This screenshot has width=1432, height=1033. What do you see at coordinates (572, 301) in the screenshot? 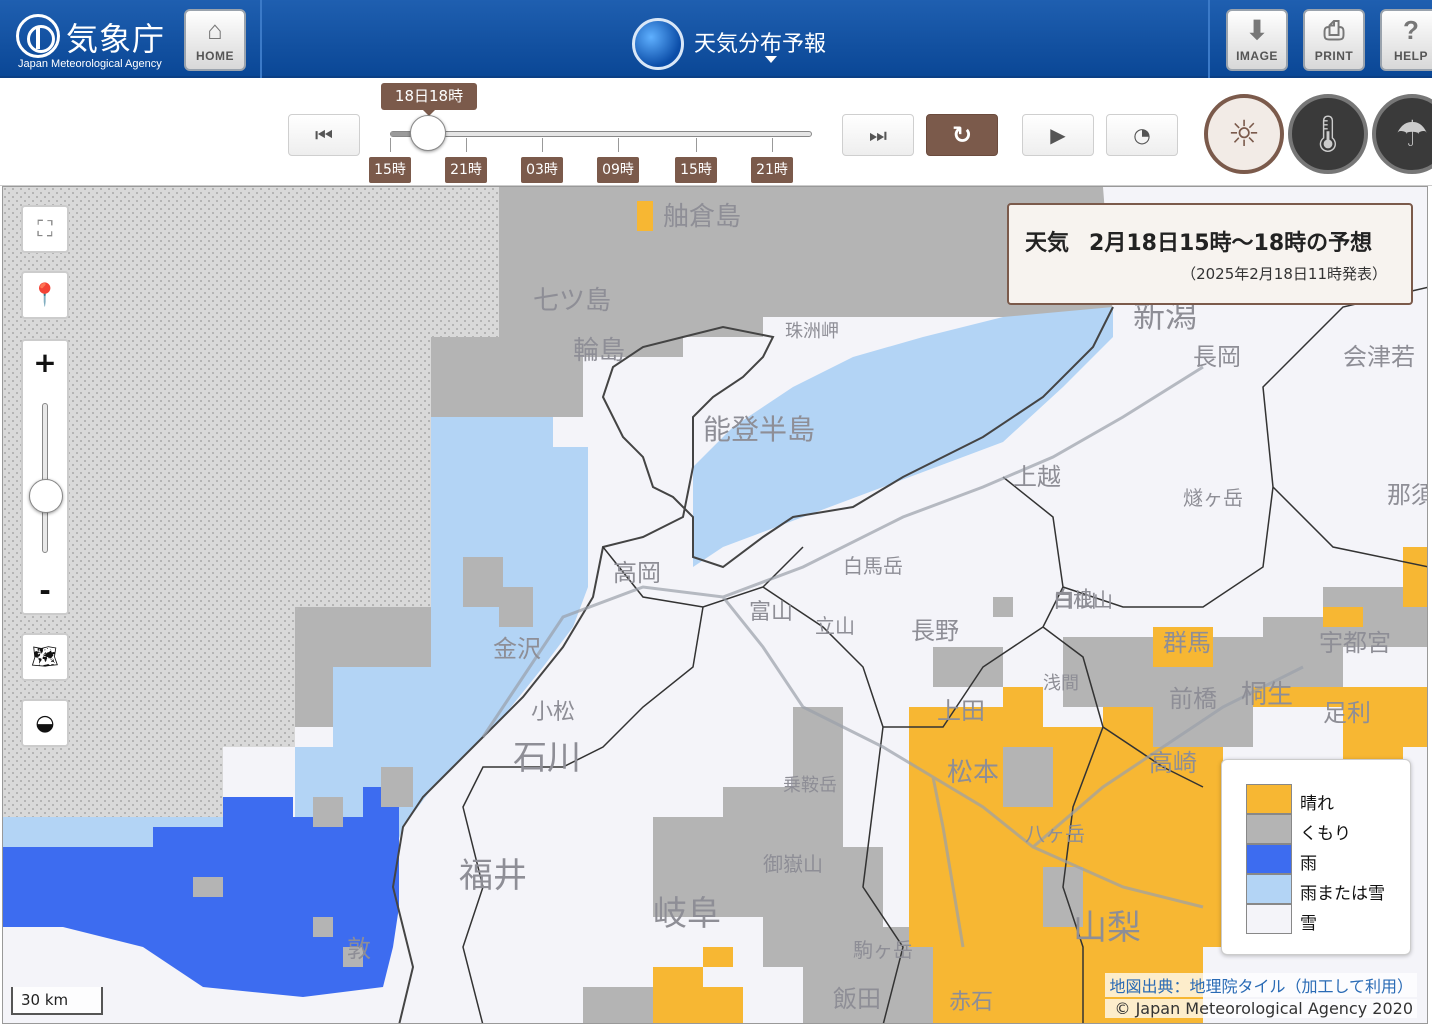
I see `place-label: 七ツ島` at bounding box center [572, 301].